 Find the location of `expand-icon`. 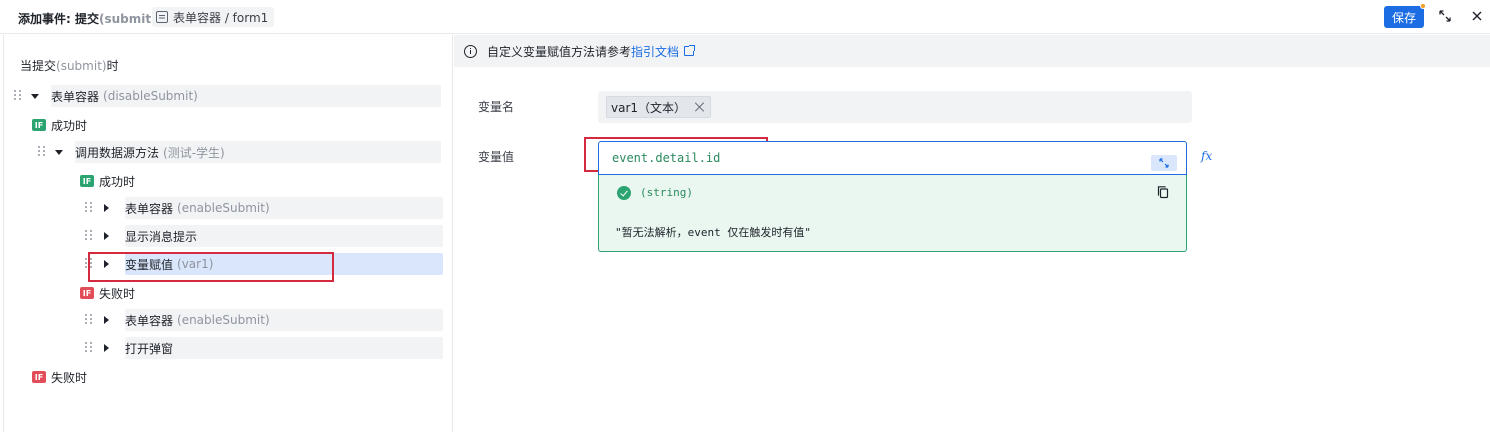

expand-icon is located at coordinates (1445, 16).